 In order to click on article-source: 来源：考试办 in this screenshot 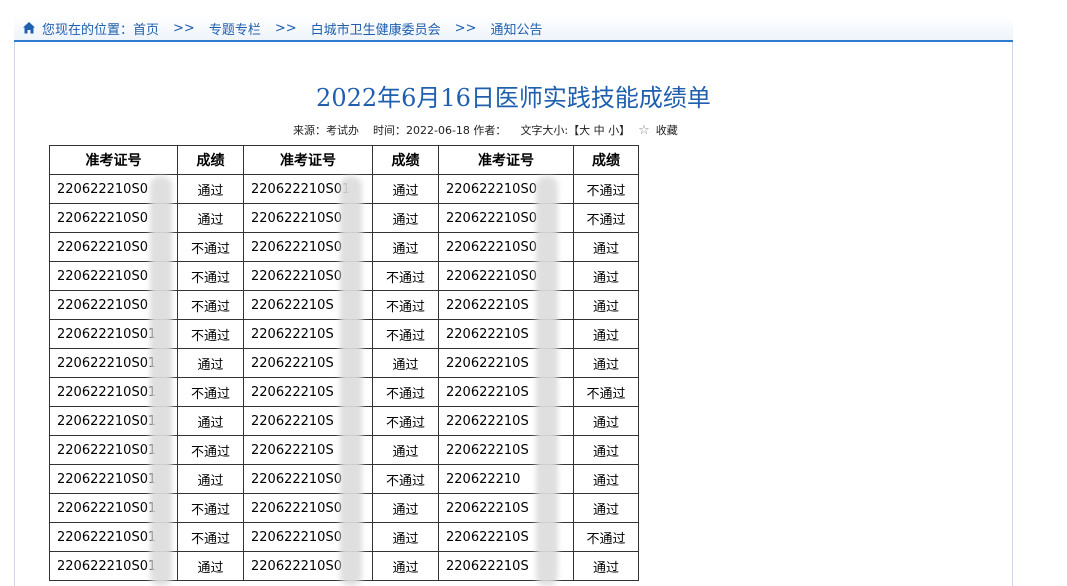, I will do `click(326, 130)`.